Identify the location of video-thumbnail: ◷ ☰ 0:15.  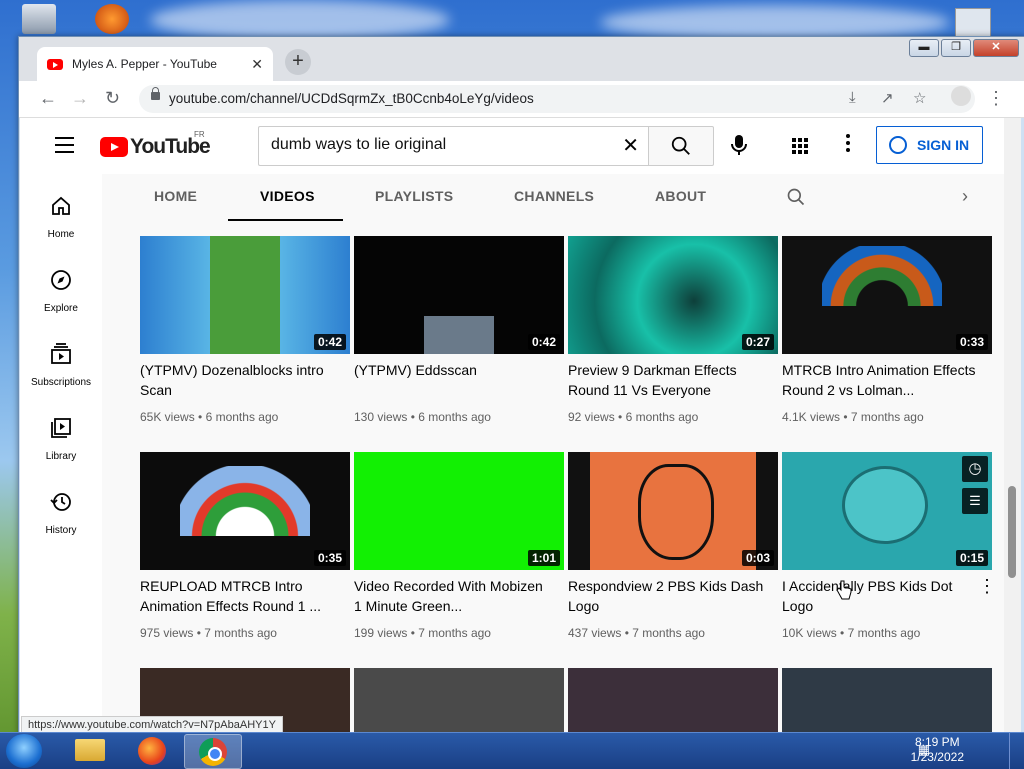
(887, 511).